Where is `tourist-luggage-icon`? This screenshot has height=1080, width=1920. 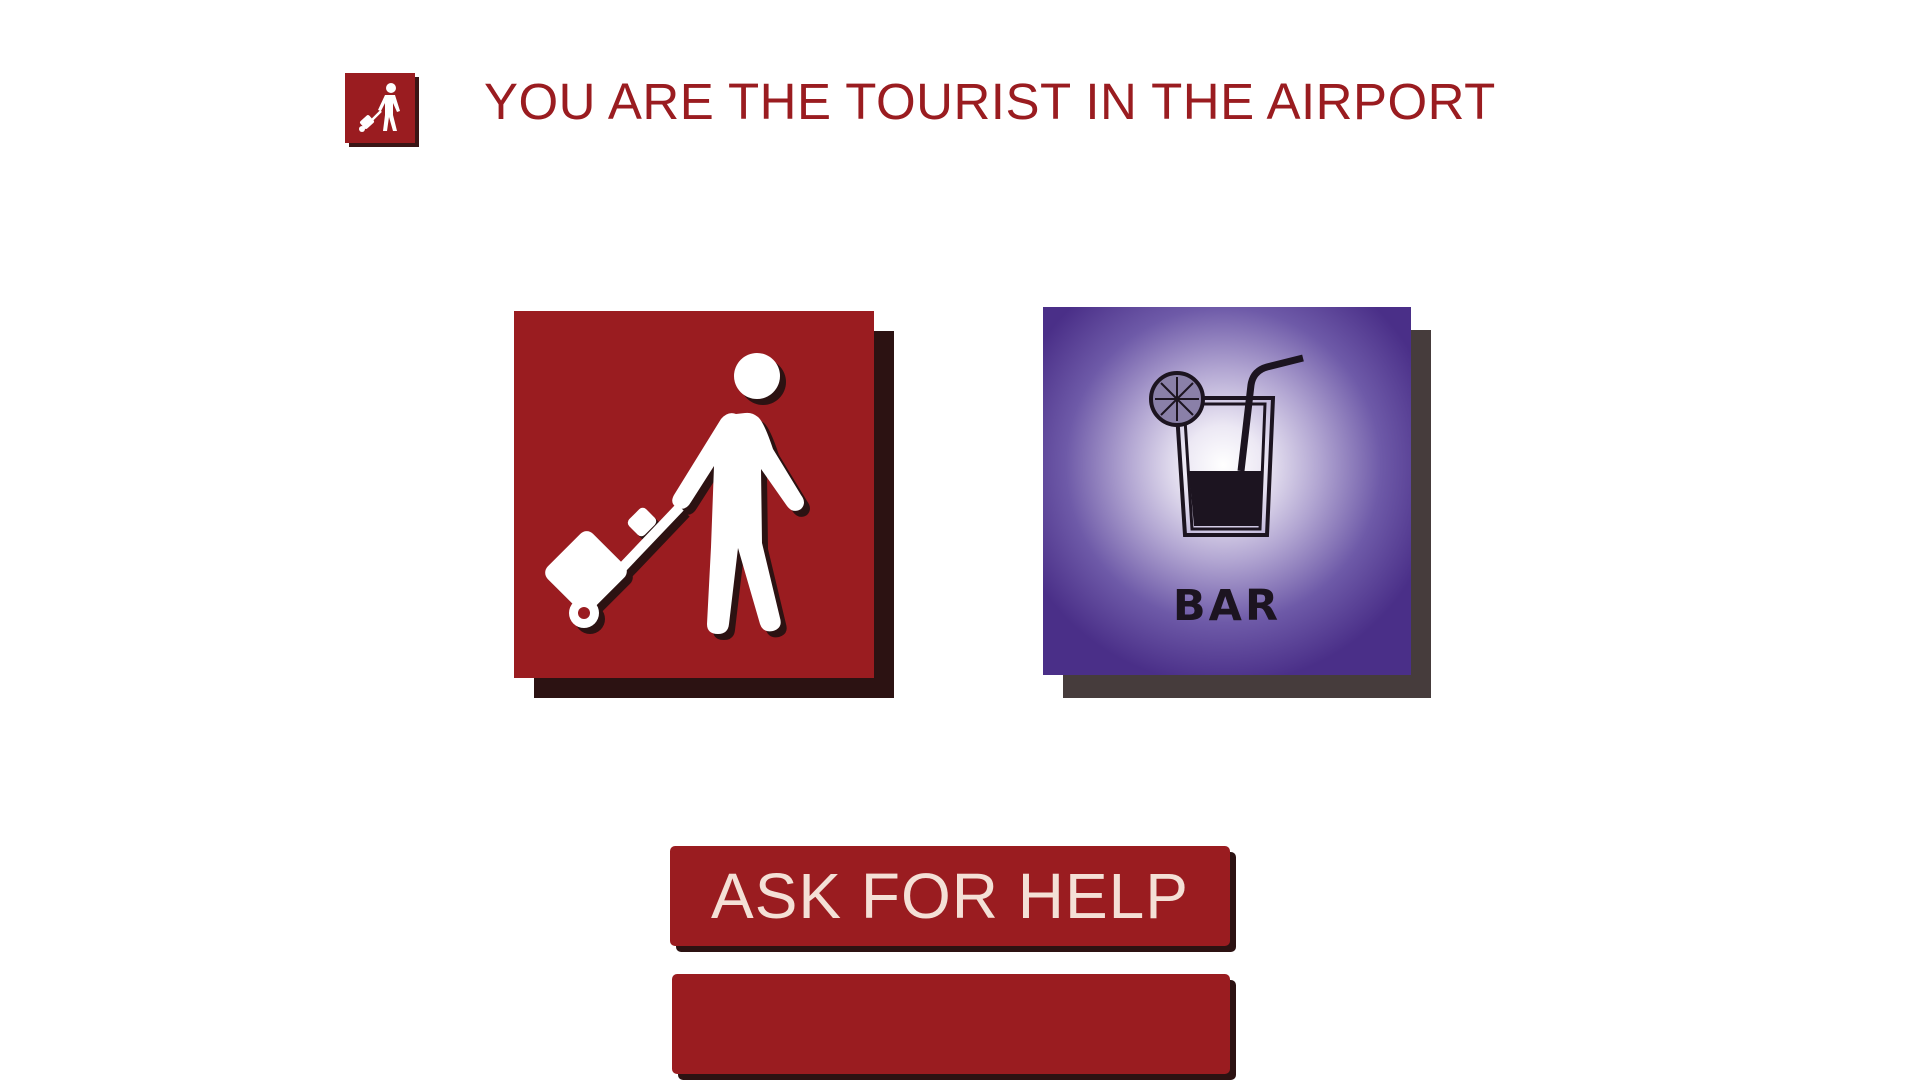 tourist-luggage-icon is located at coordinates (380, 108).